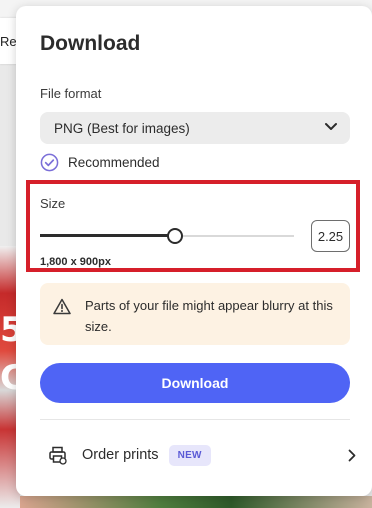 This screenshot has height=508, width=372. Describe the element at coordinates (53, 203) in the screenshot. I see `size-label: Size` at that location.